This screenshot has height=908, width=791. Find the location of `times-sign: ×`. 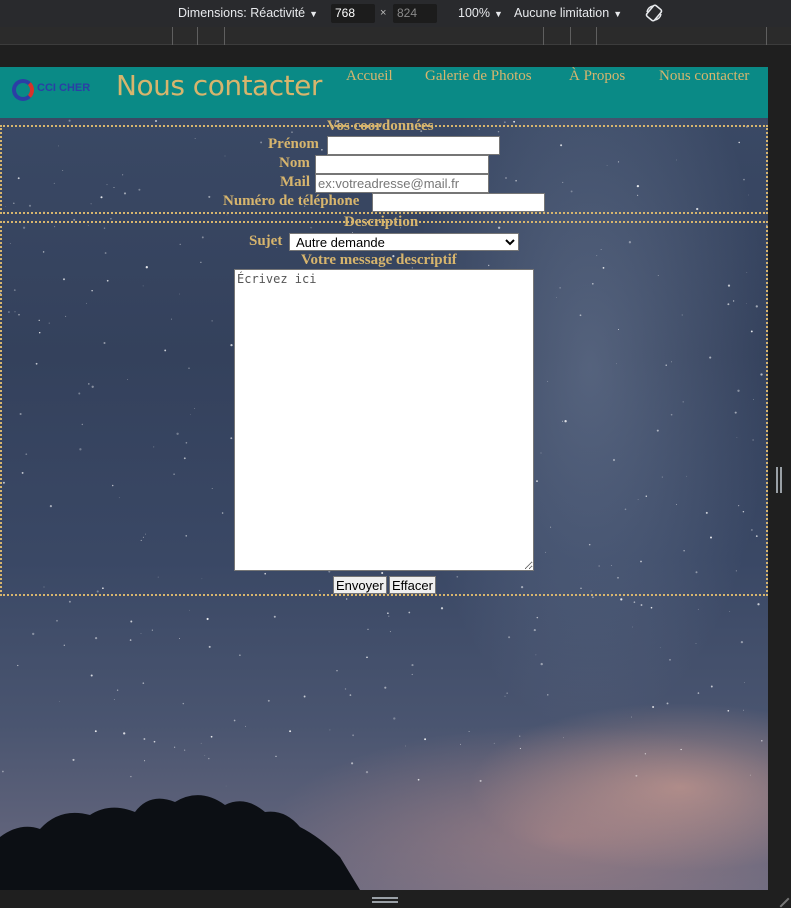

times-sign: × is located at coordinates (383, 13).